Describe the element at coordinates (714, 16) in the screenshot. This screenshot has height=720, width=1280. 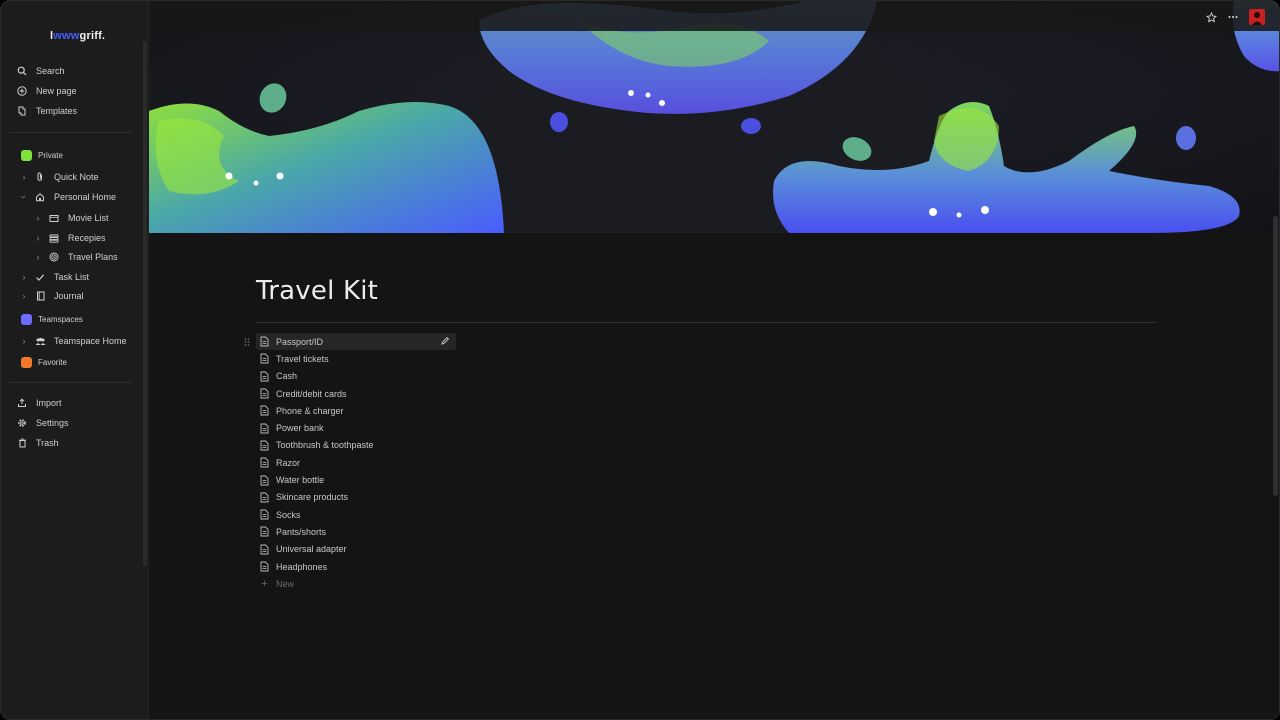
I see `top-bar` at that location.